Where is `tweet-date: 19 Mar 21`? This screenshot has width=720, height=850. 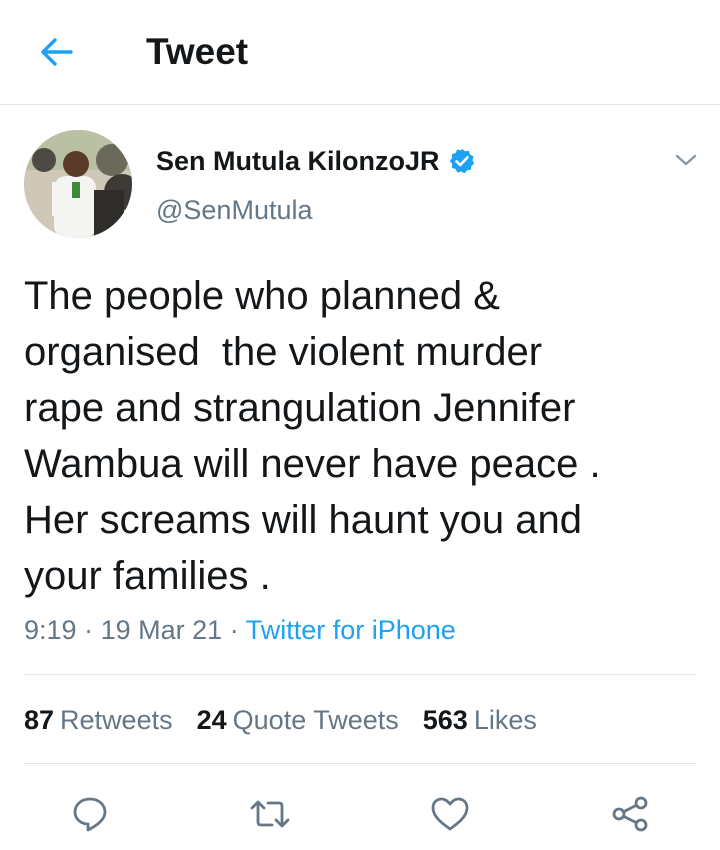
tweet-date: 19 Mar 21 is located at coordinates (161, 630).